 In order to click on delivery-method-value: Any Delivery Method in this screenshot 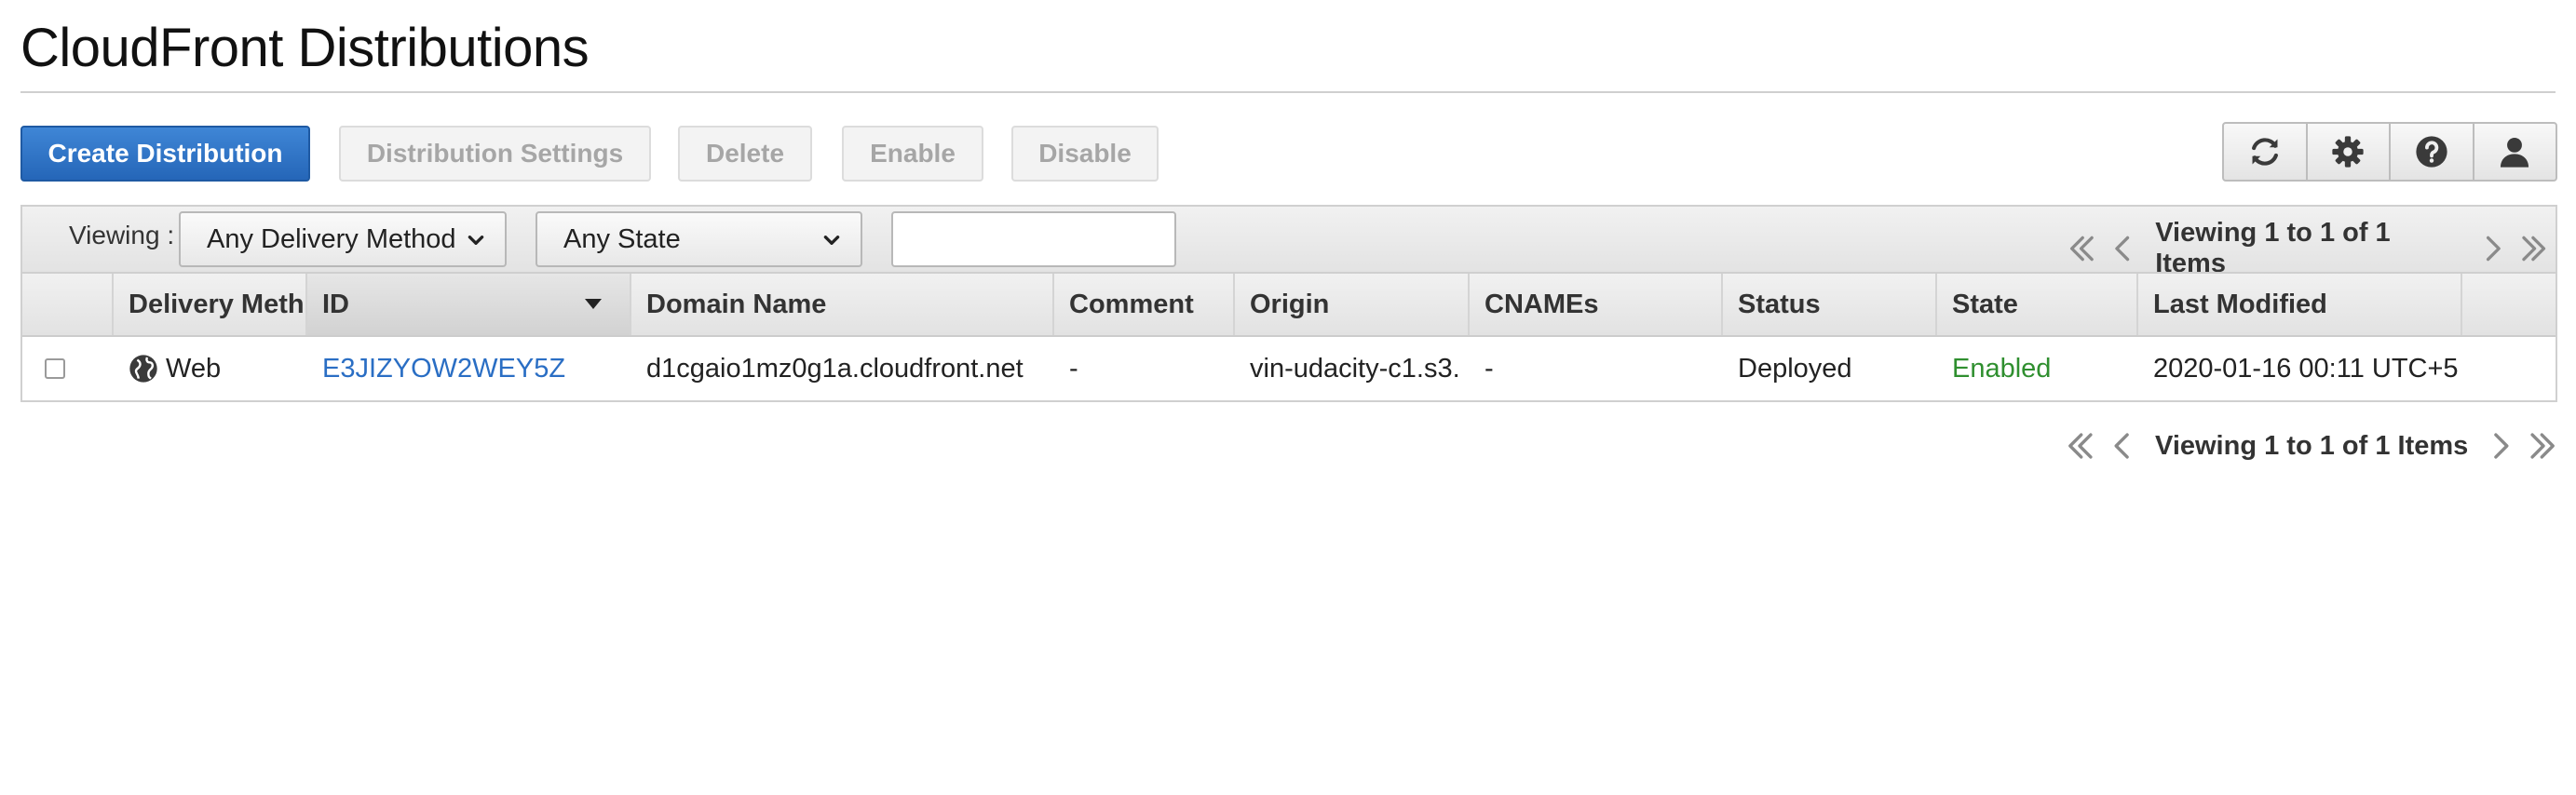, I will do `click(331, 238)`.